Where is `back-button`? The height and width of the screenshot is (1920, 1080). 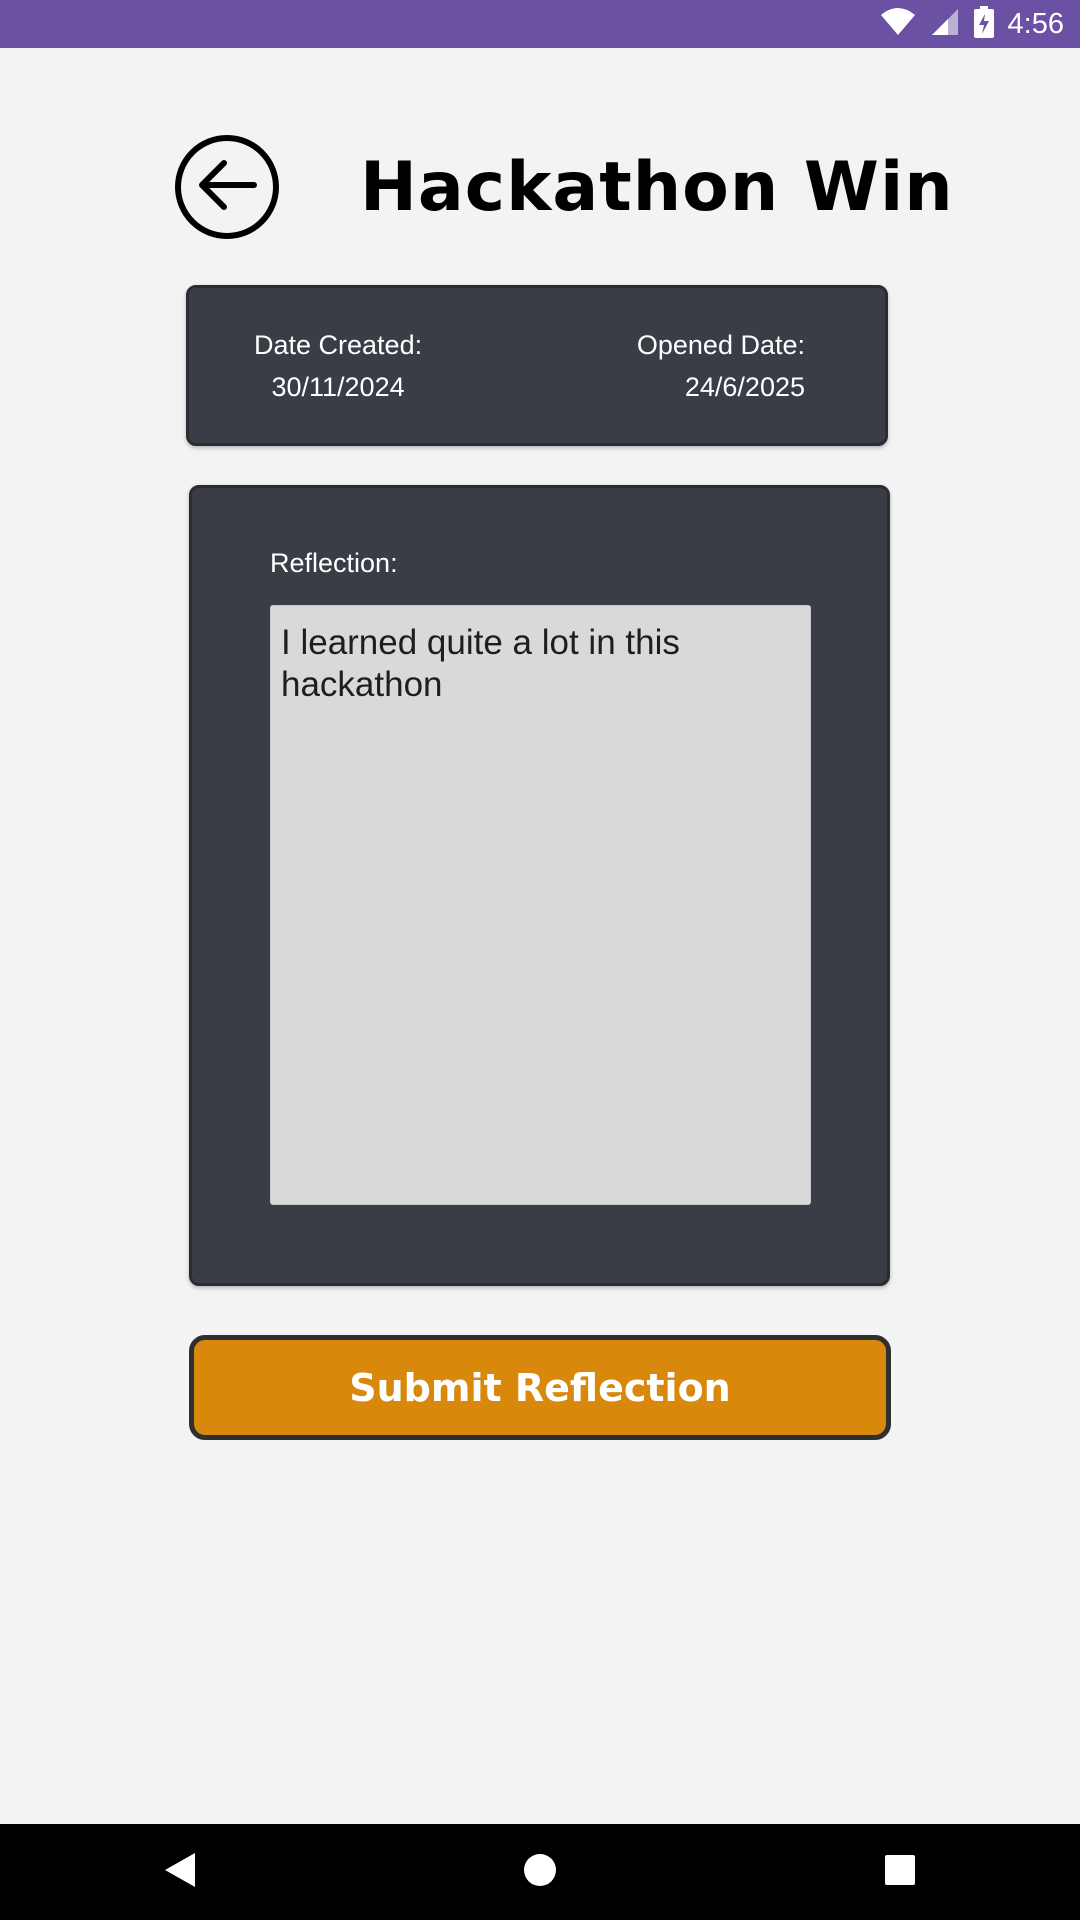 back-button is located at coordinates (227, 187).